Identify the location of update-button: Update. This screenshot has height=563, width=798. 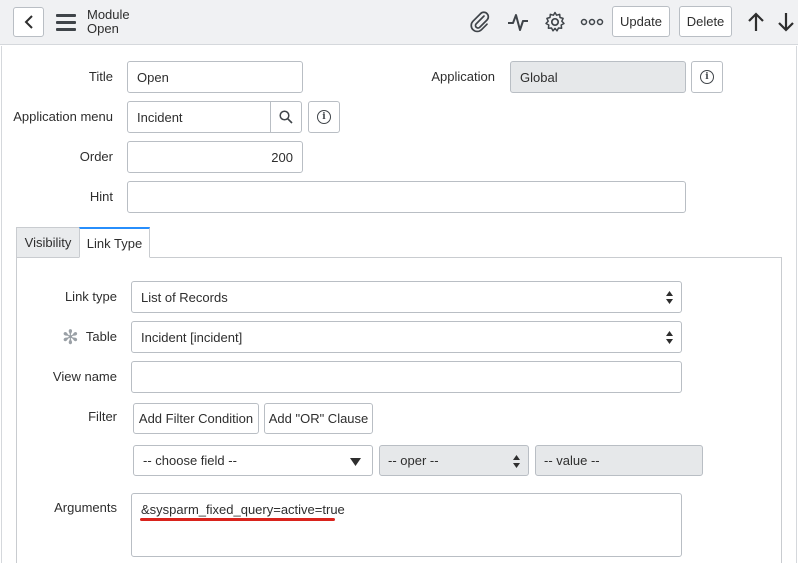
(641, 21).